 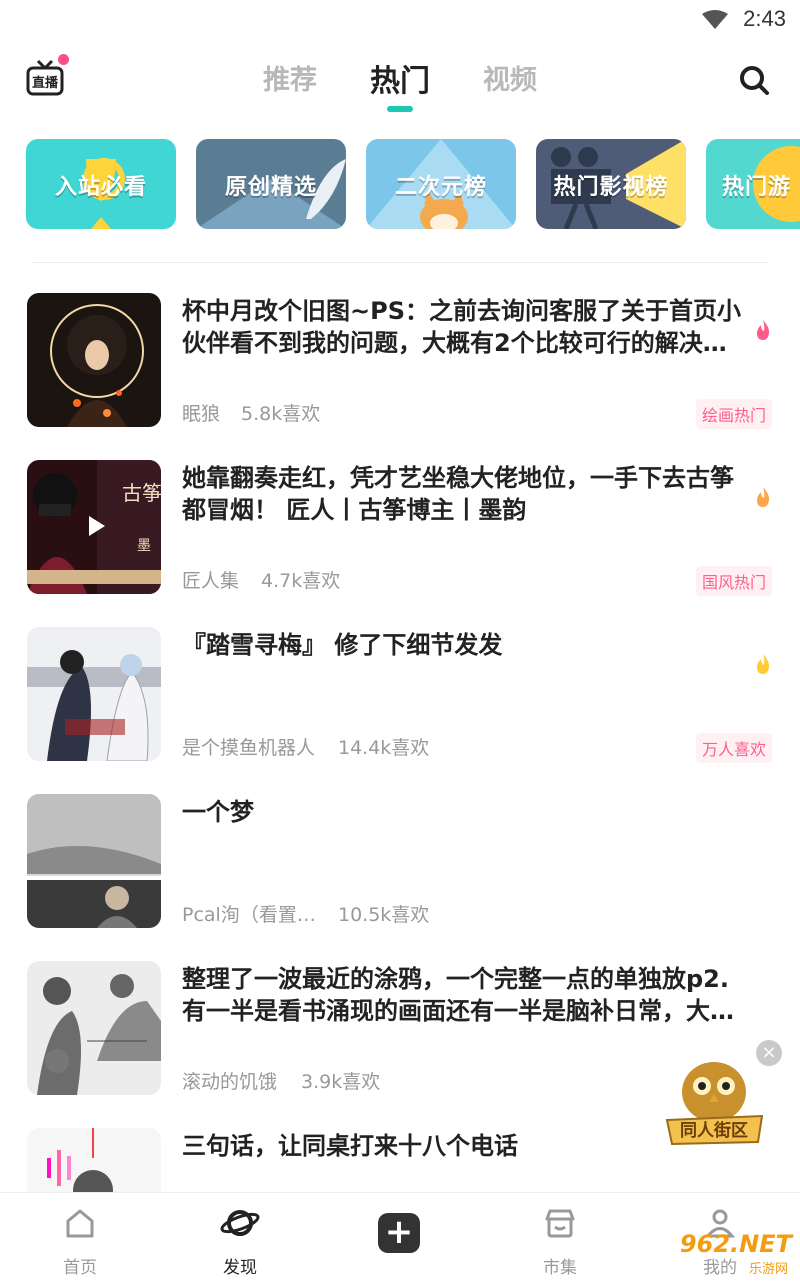 I want to click on post-tag: 国风热门, so click(x=733, y=581).